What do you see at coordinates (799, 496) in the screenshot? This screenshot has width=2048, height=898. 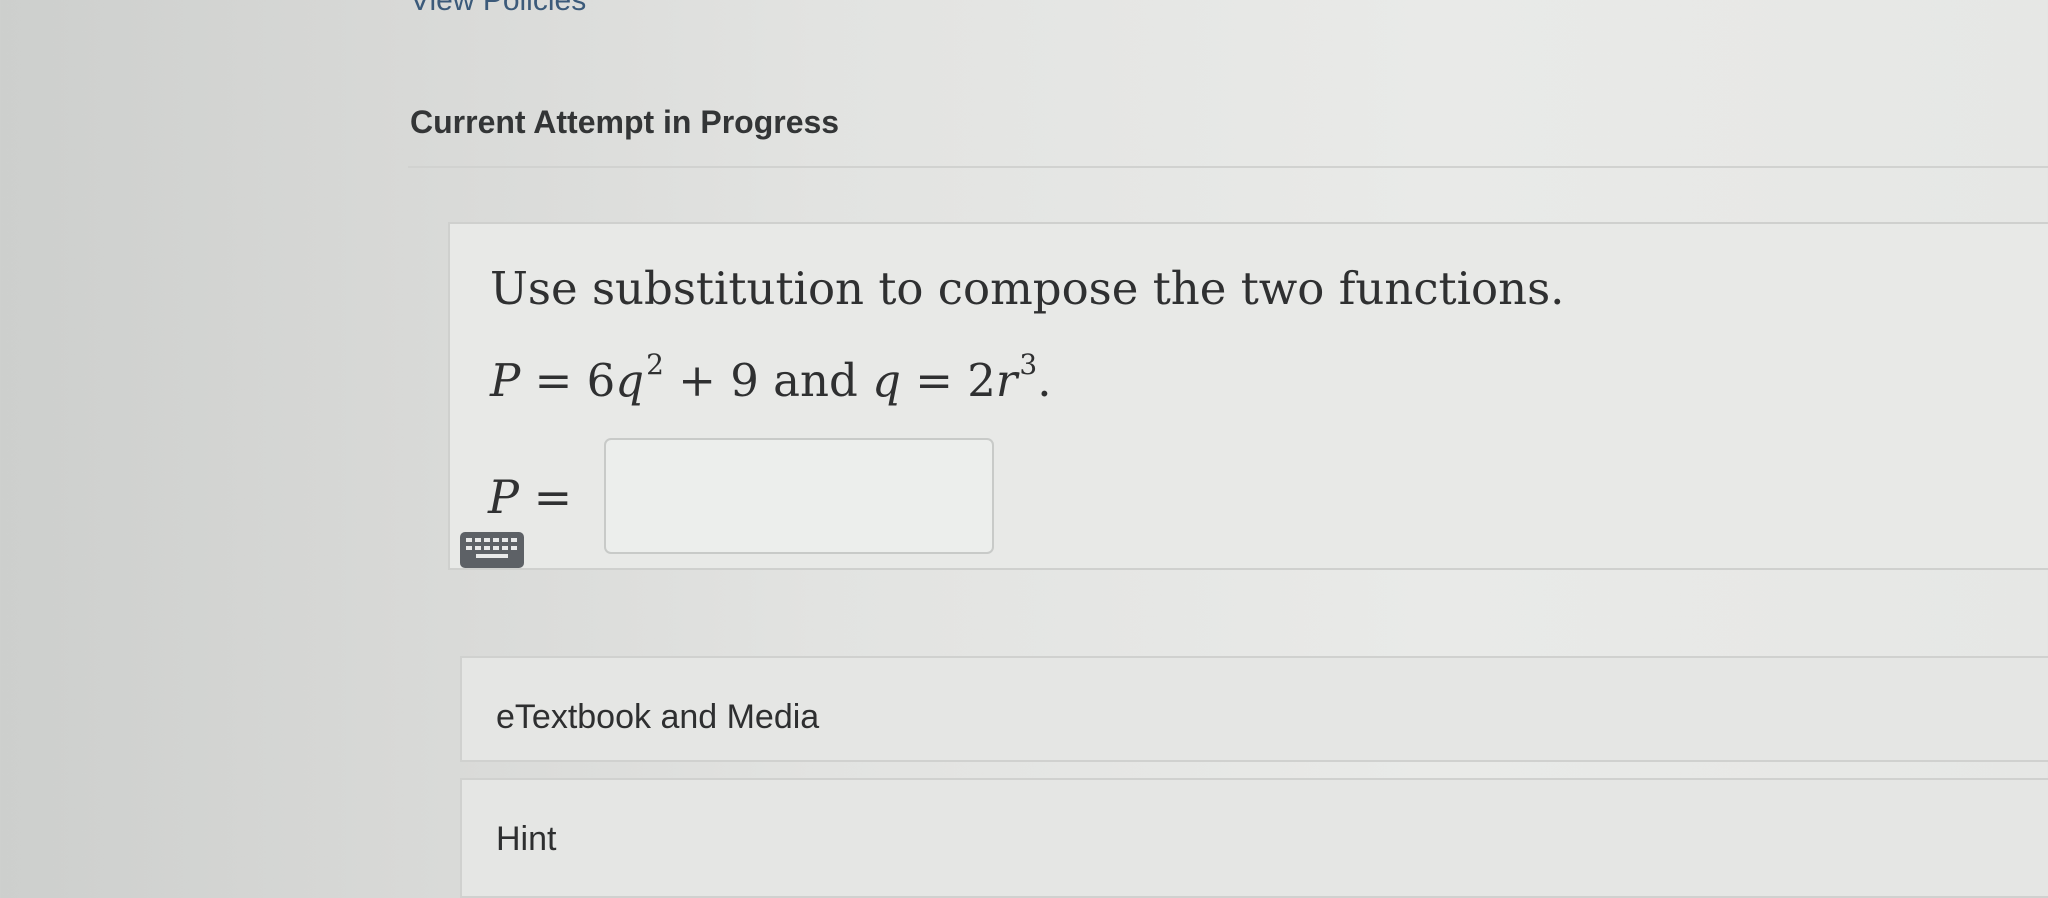 I see `answer-input` at bounding box center [799, 496].